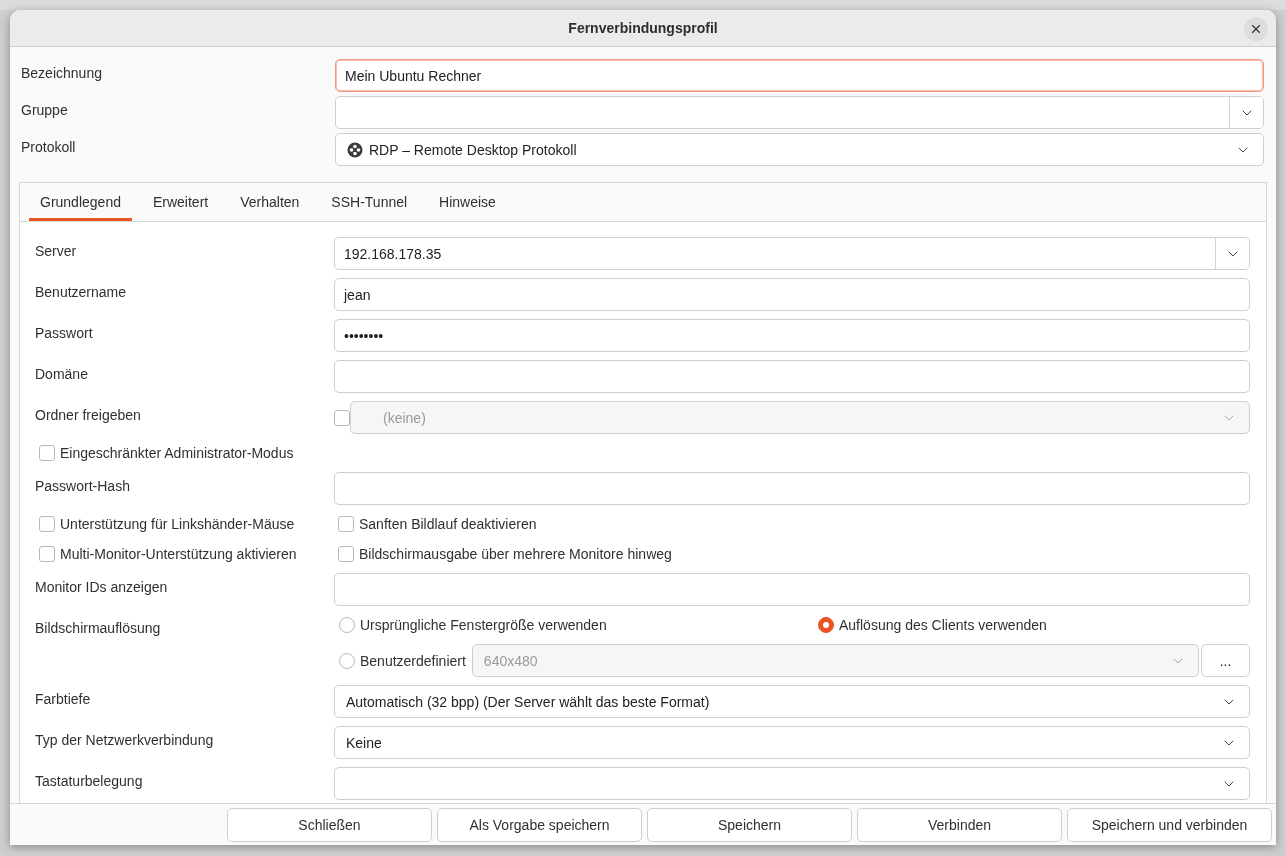 Image resolution: width=1286 pixels, height=856 pixels. I want to click on field-label: Ordner freigeben, so click(88, 414).